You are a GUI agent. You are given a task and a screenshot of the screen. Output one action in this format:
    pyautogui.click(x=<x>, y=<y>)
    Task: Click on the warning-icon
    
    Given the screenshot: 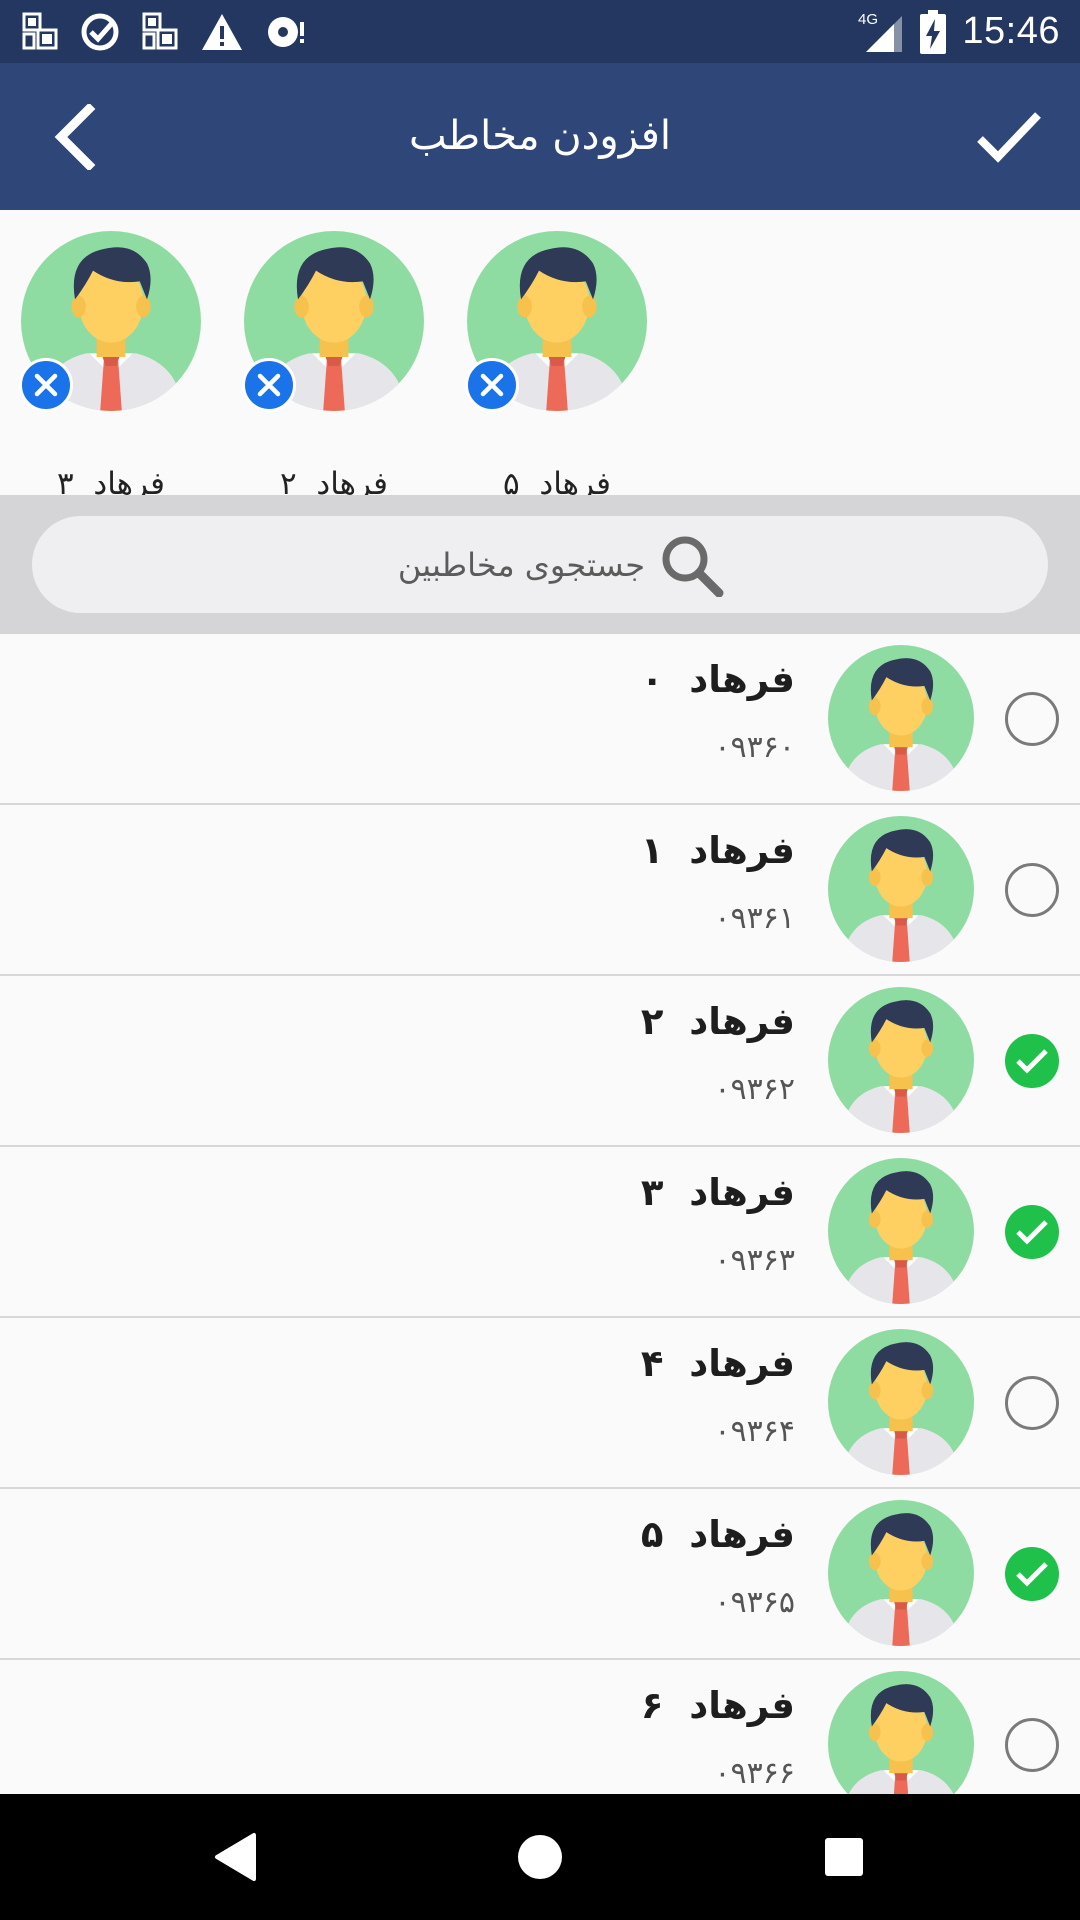 What is the action you would take?
    pyautogui.click(x=222, y=32)
    